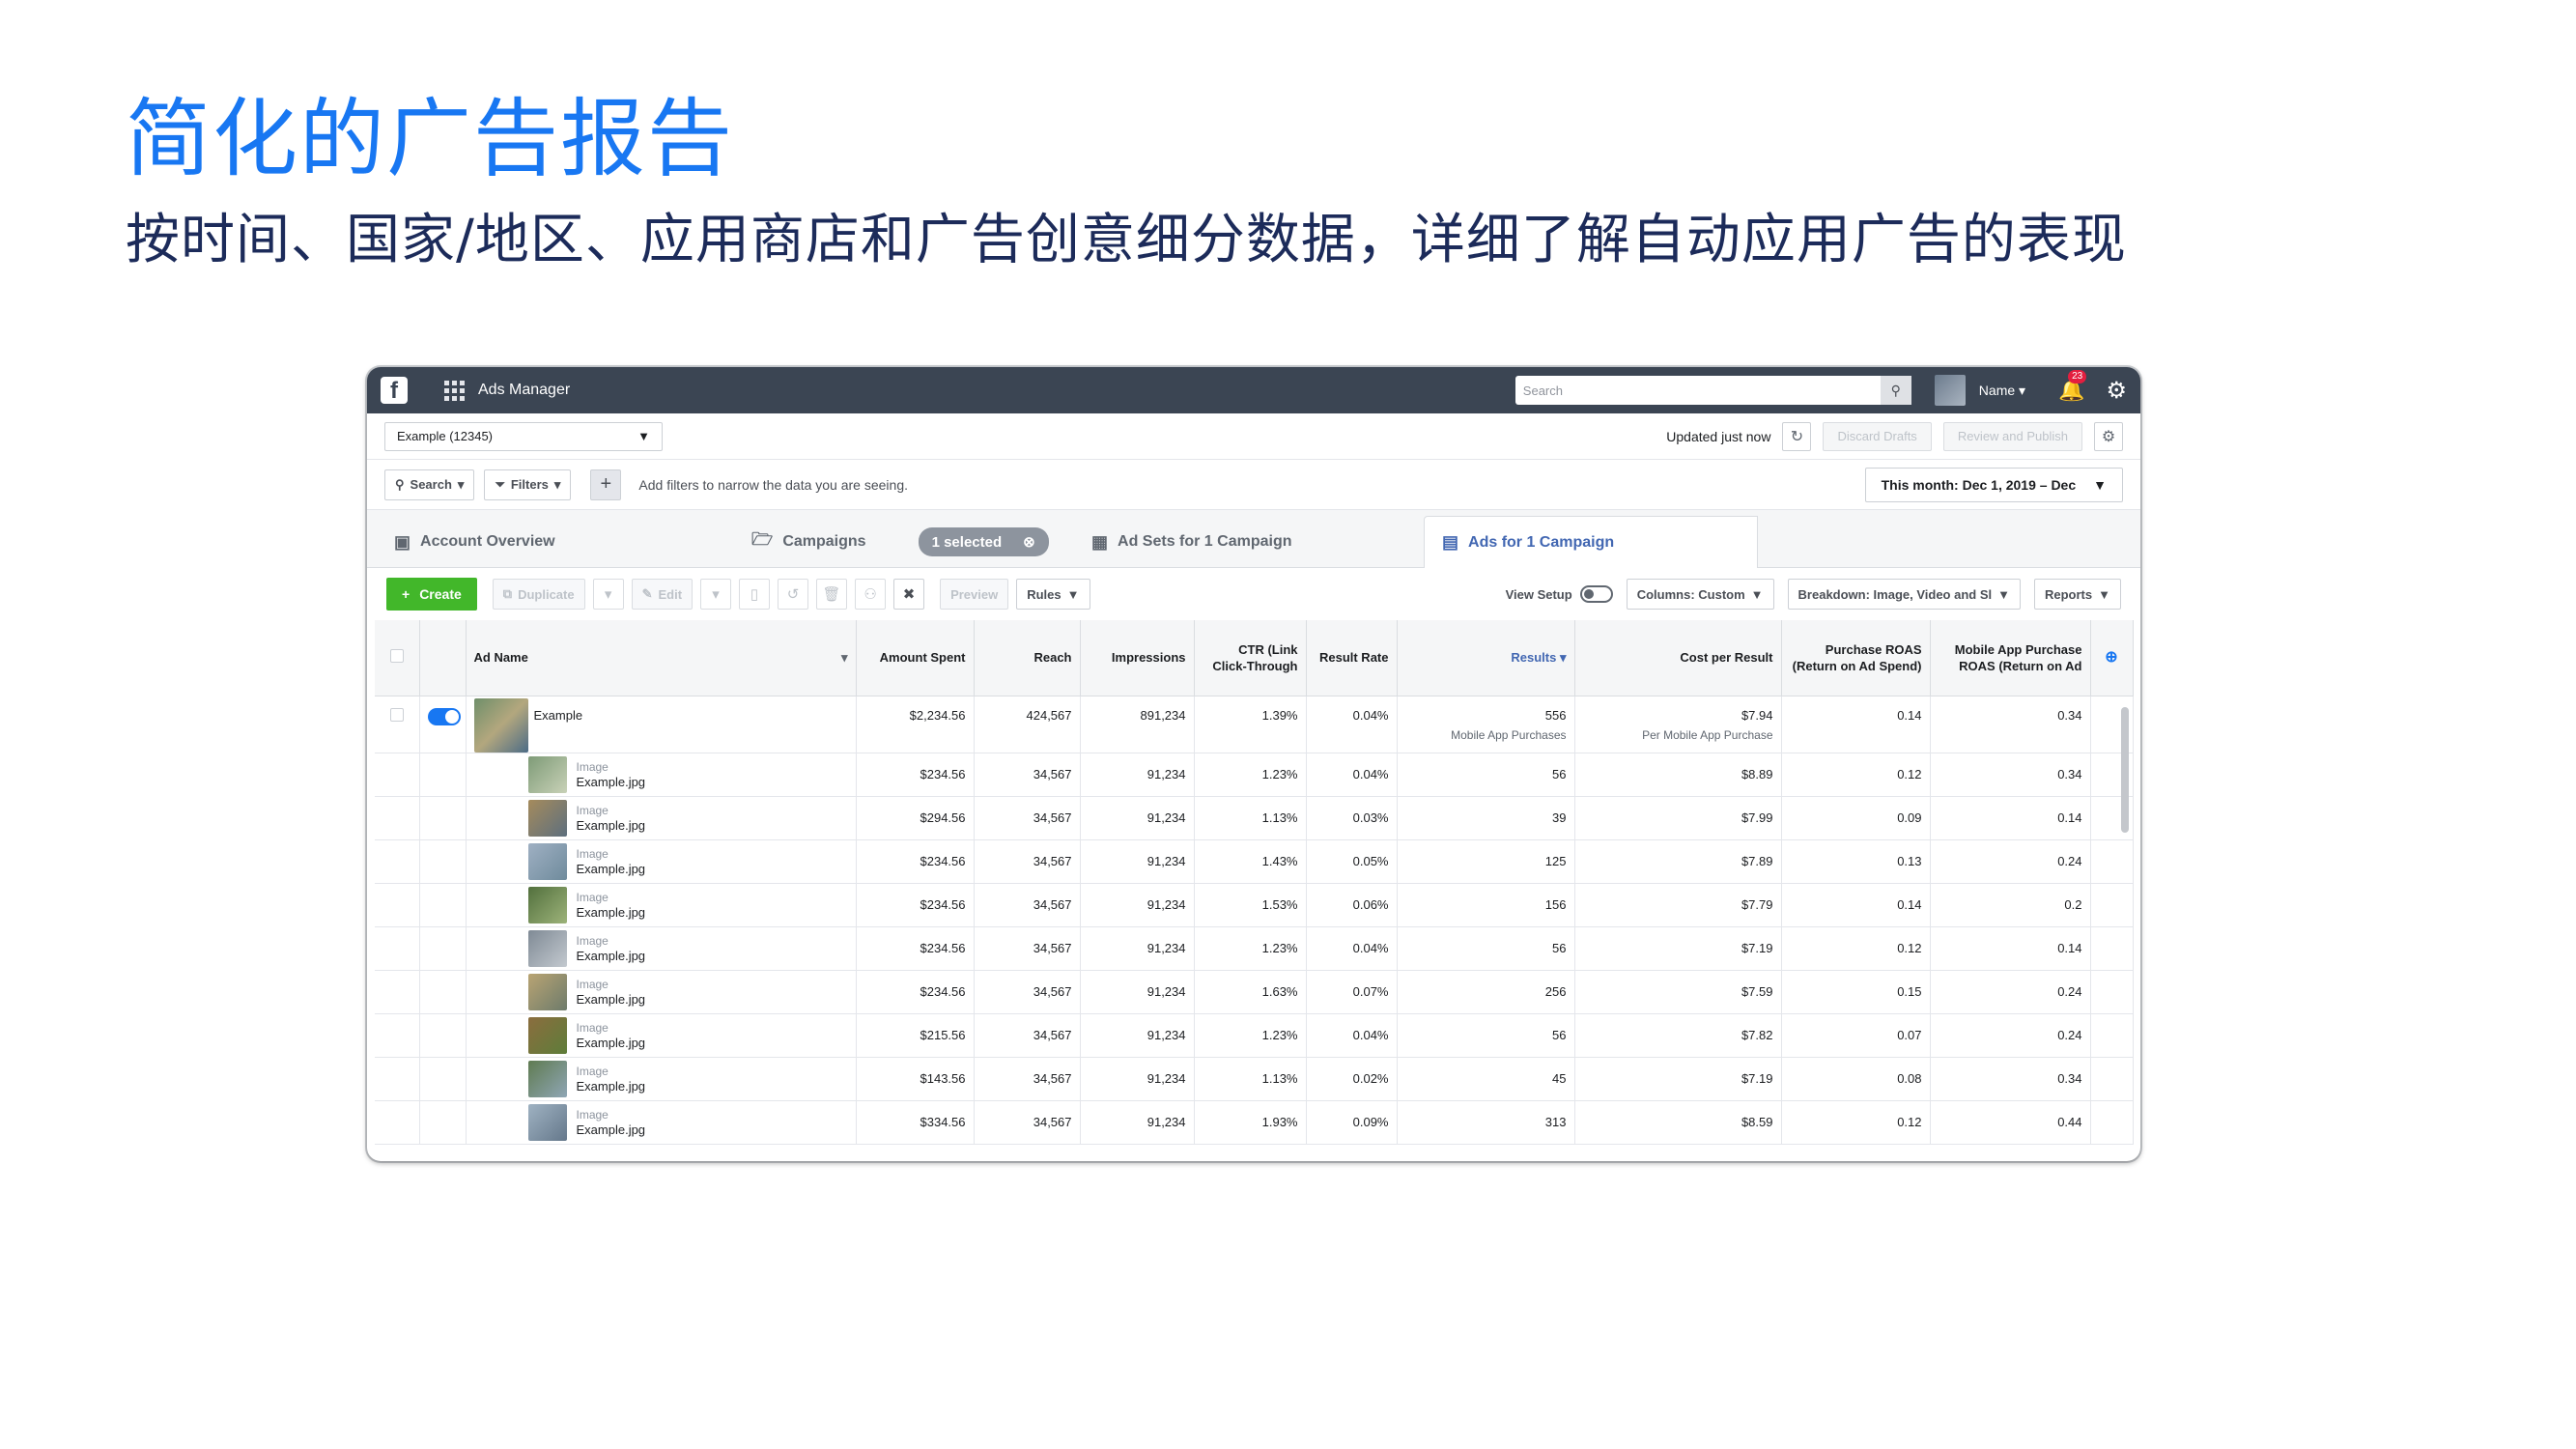  What do you see at coordinates (1053, 594) in the screenshot?
I see `rules-button: Rules ▼` at bounding box center [1053, 594].